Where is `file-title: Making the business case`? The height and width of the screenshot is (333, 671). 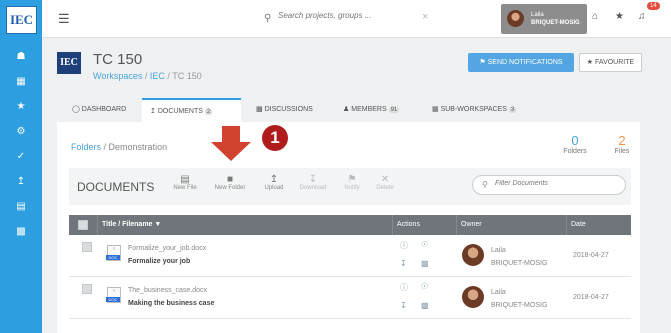
file-title: Making the business case is located at coordinates (171, 303).